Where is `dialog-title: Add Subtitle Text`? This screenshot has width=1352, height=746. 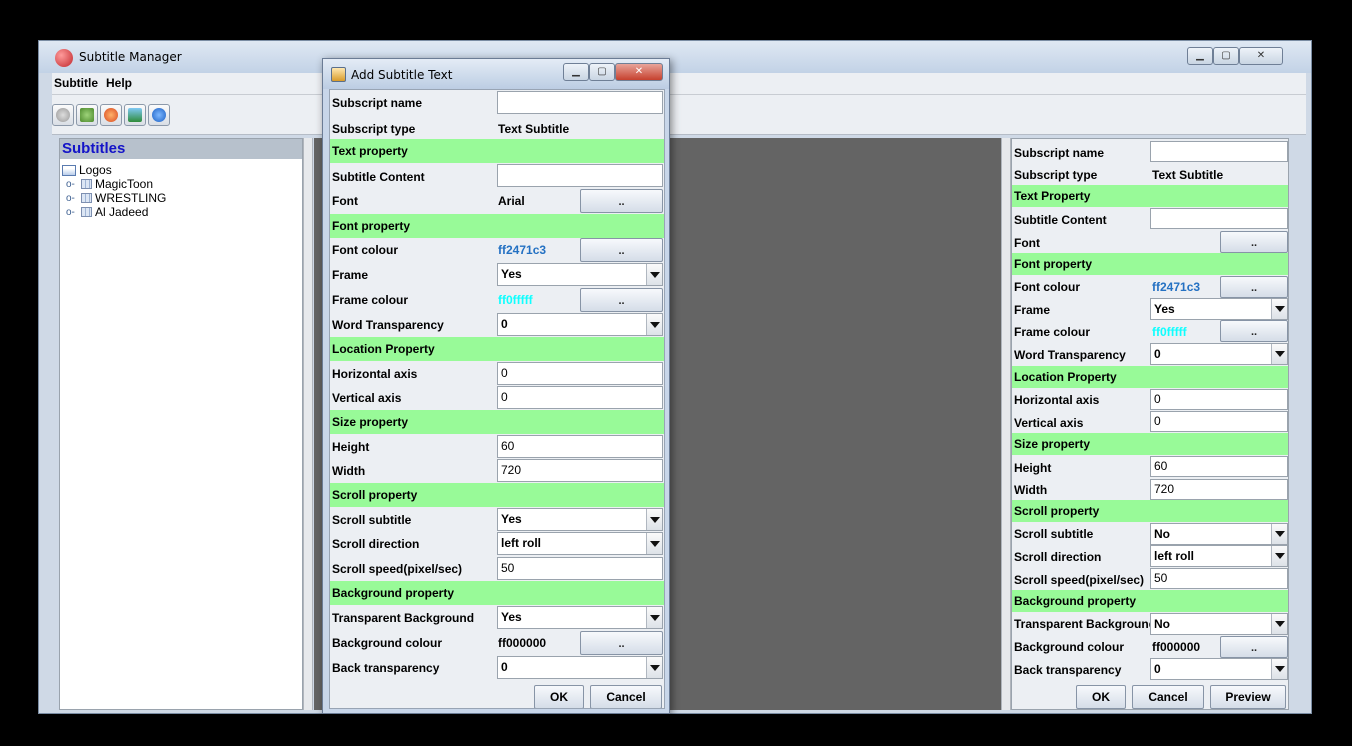 dialog-title: Add Subtitle Text is located at coordinates (402, 75).